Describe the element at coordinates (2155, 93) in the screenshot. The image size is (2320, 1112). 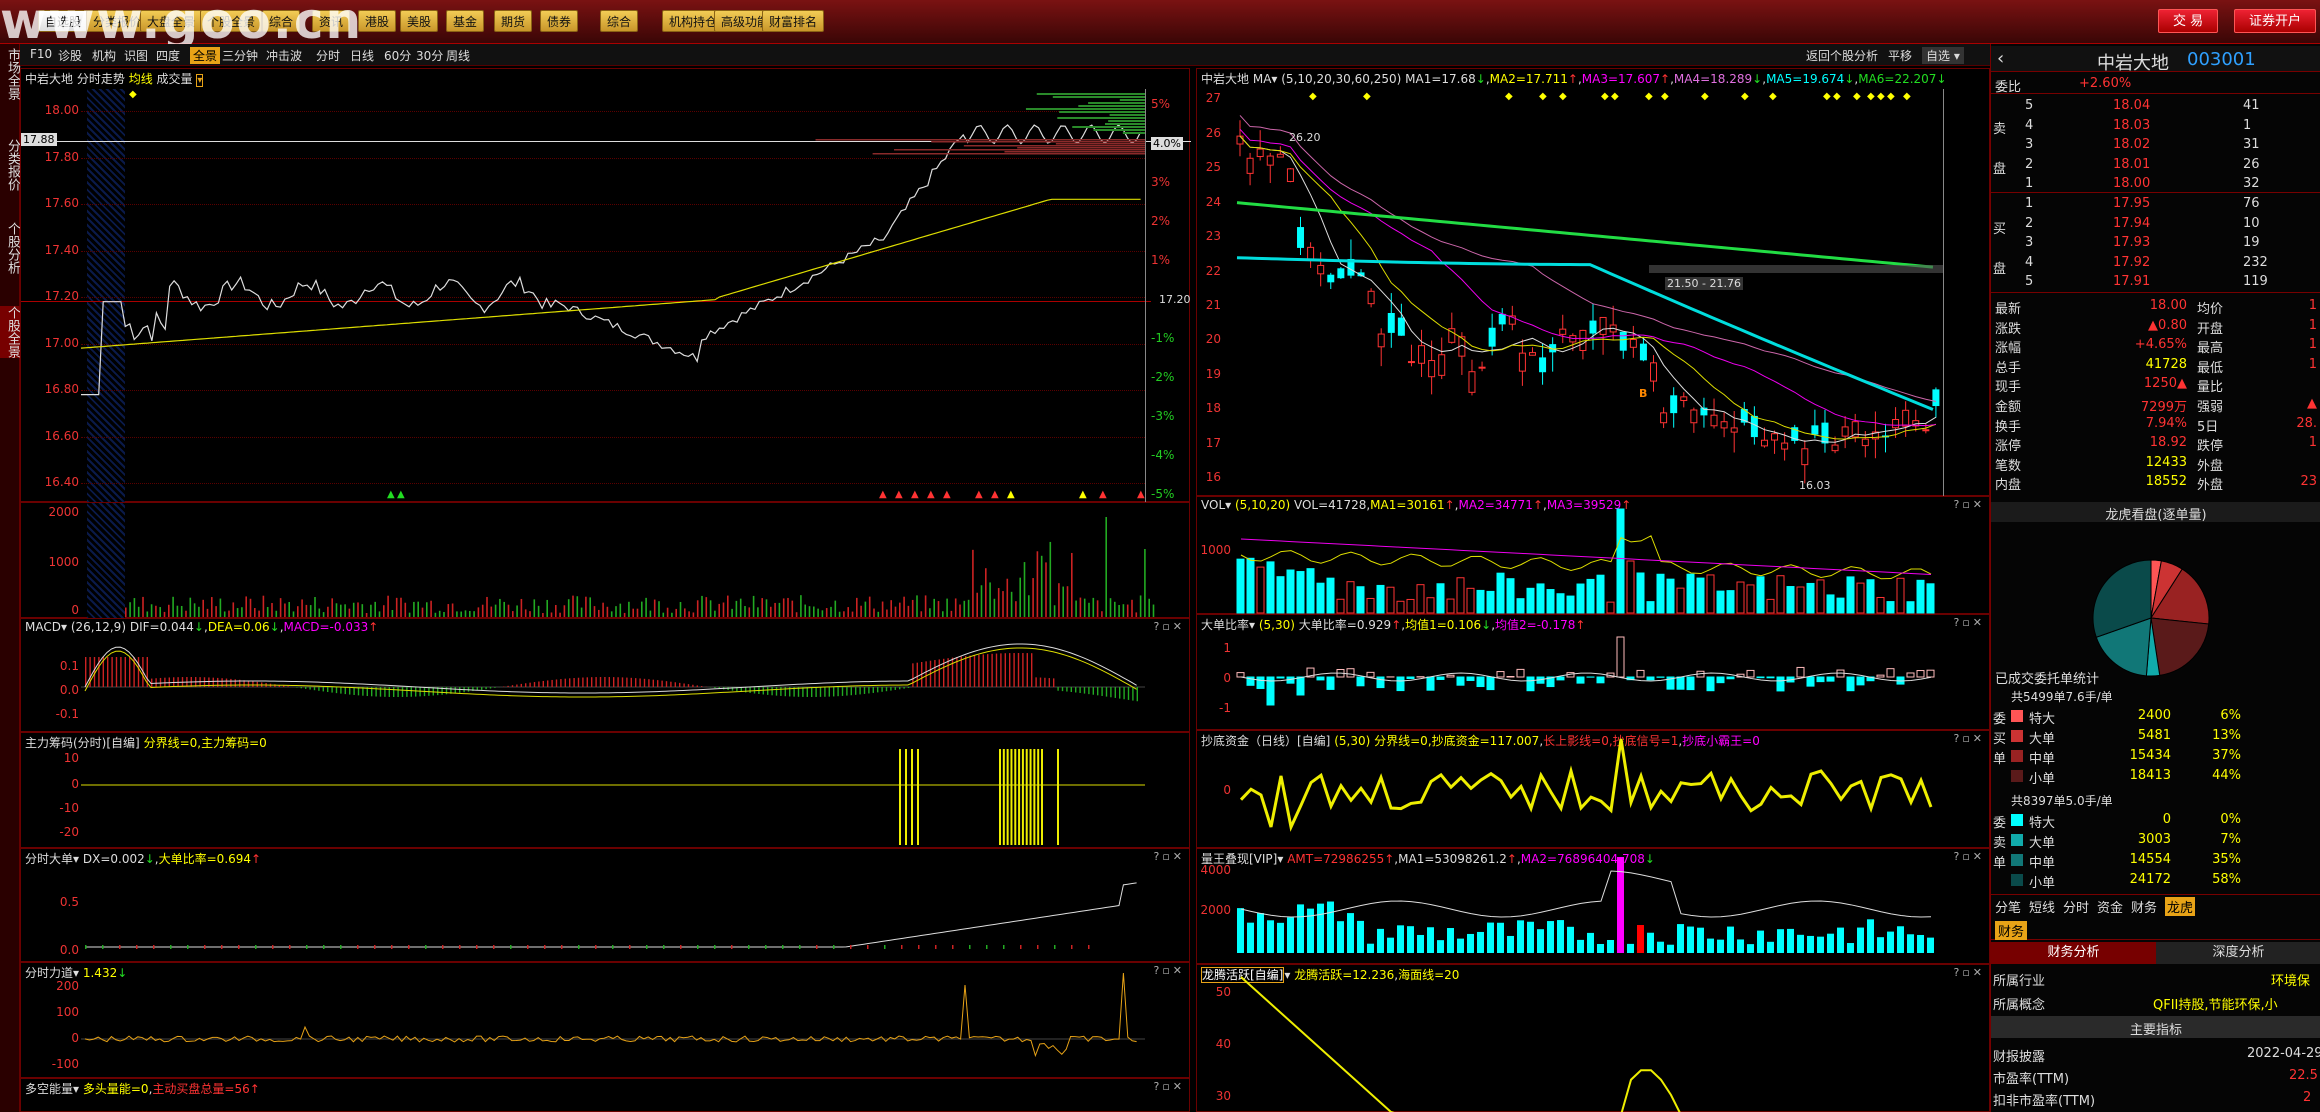
I see `divider` at that location.